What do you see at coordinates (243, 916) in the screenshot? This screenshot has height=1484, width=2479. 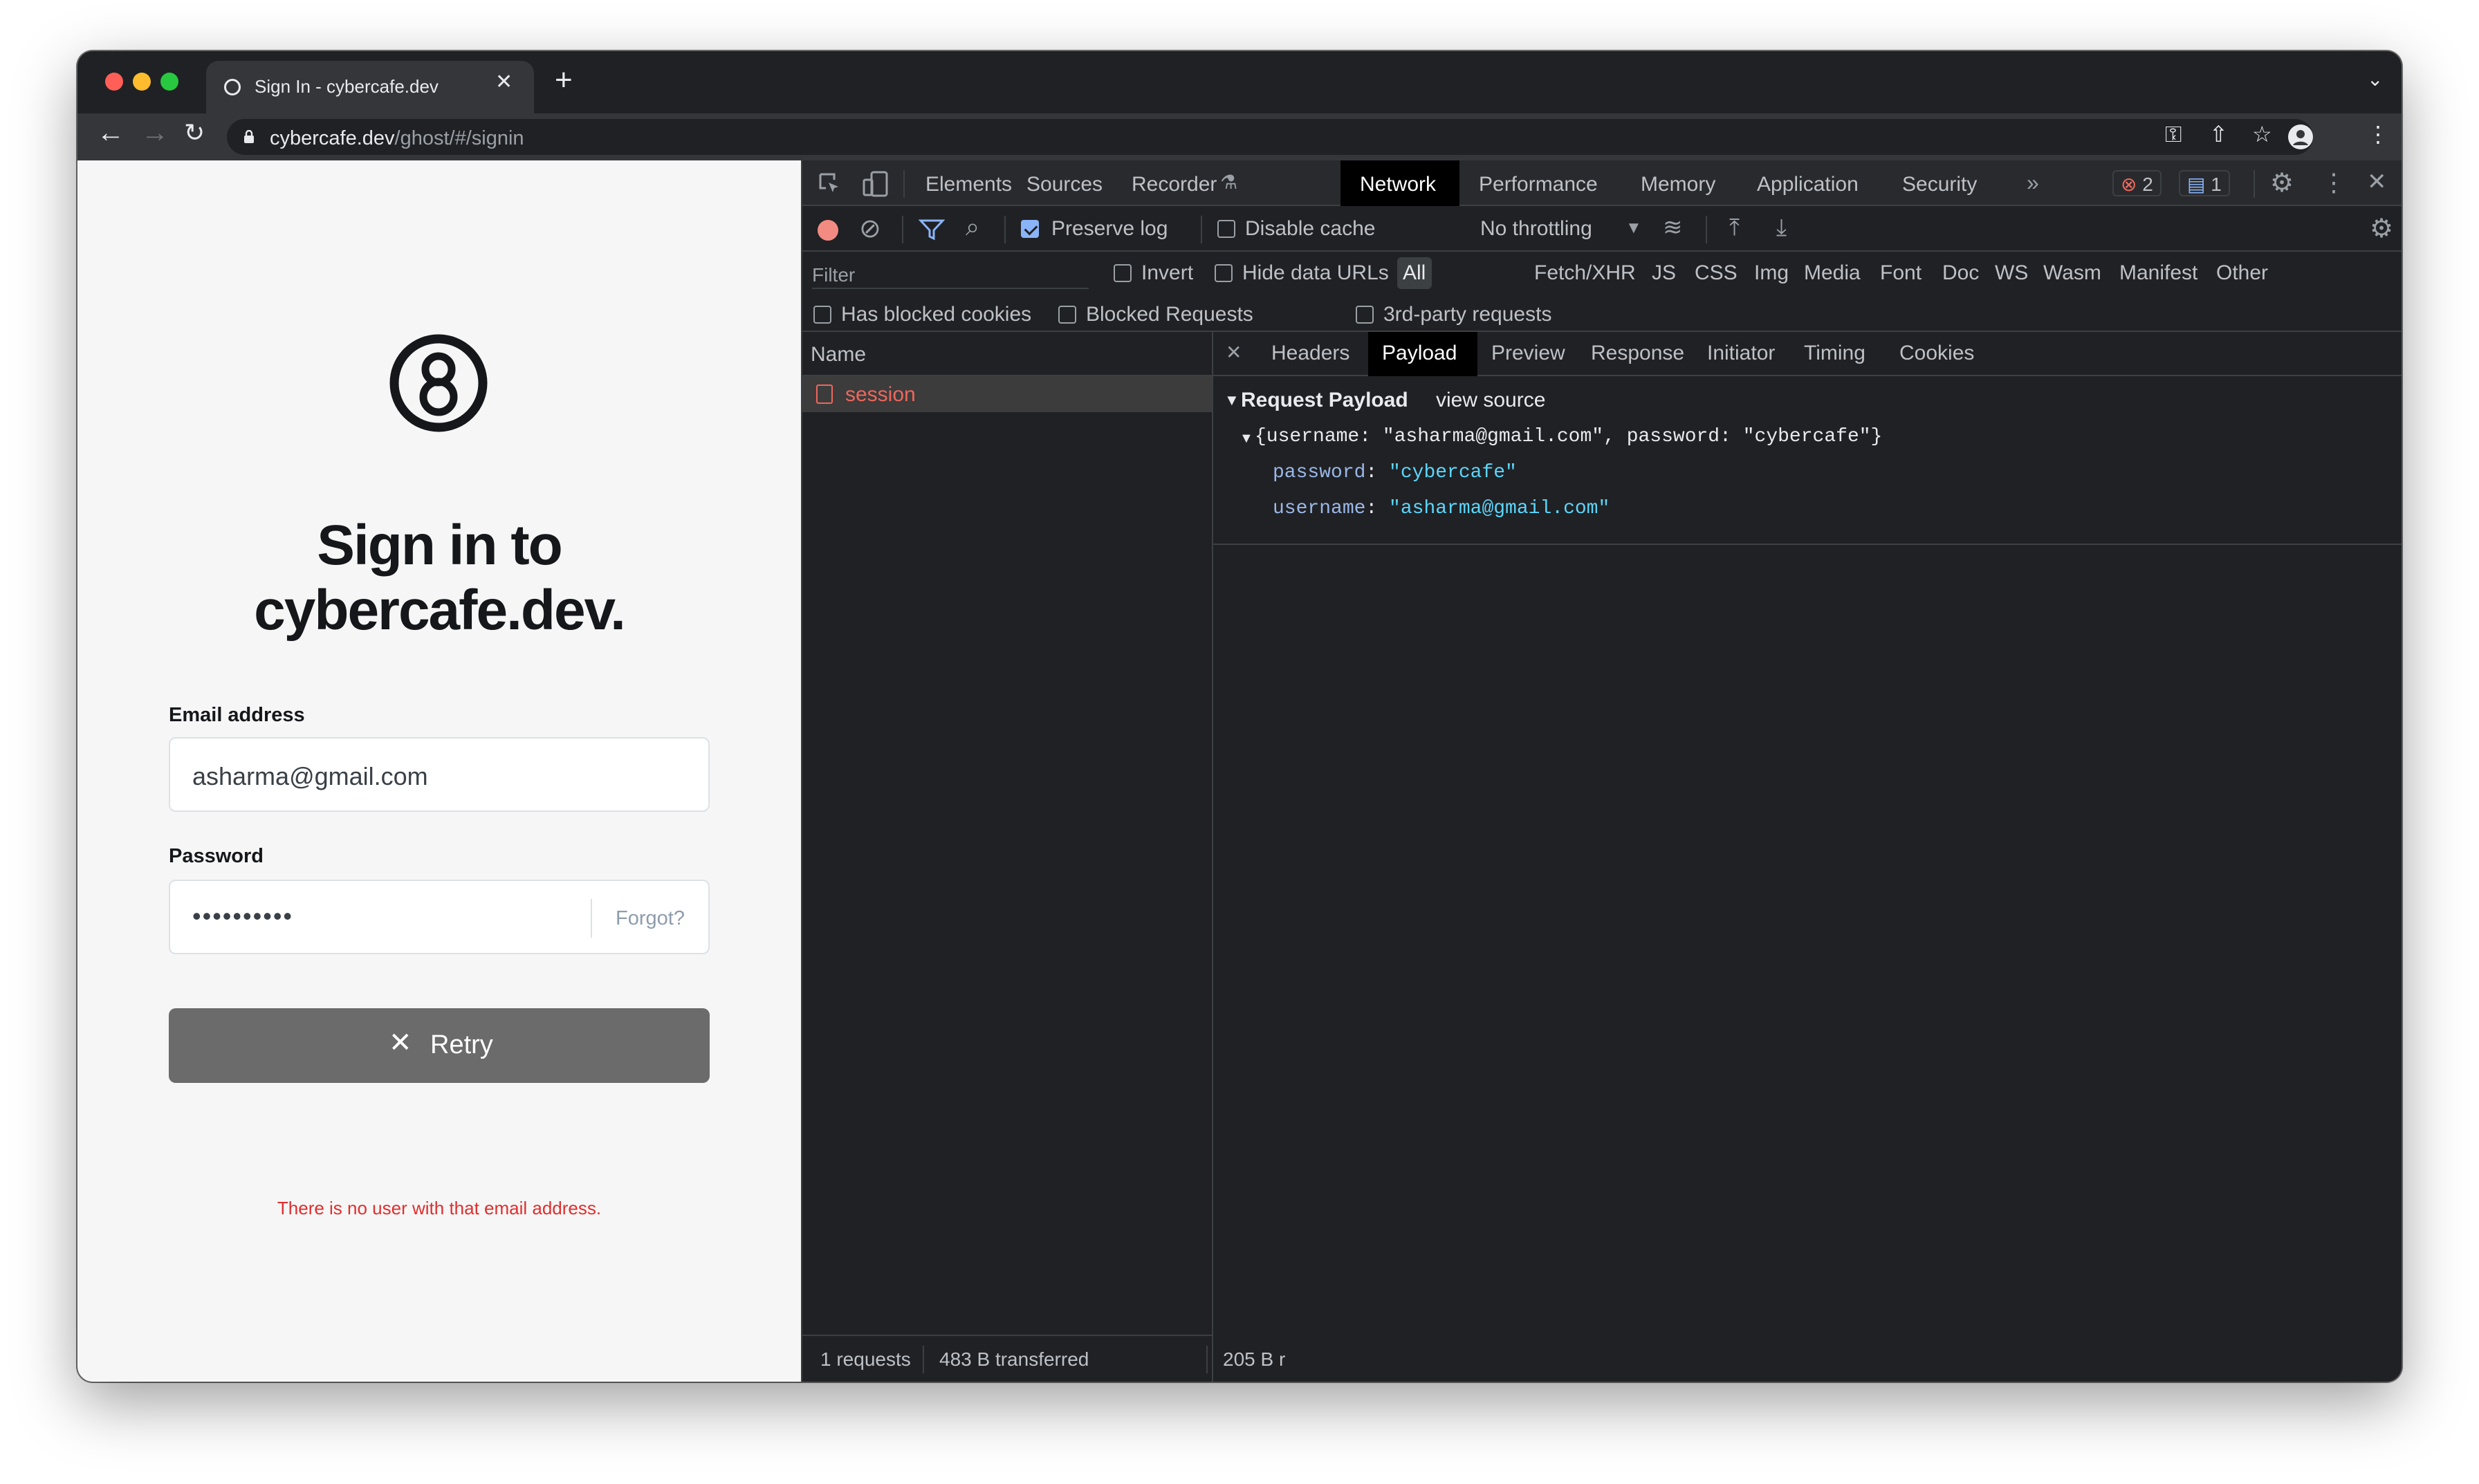 I see `password-value: ••••••••••` at bounding box center [243, 916].